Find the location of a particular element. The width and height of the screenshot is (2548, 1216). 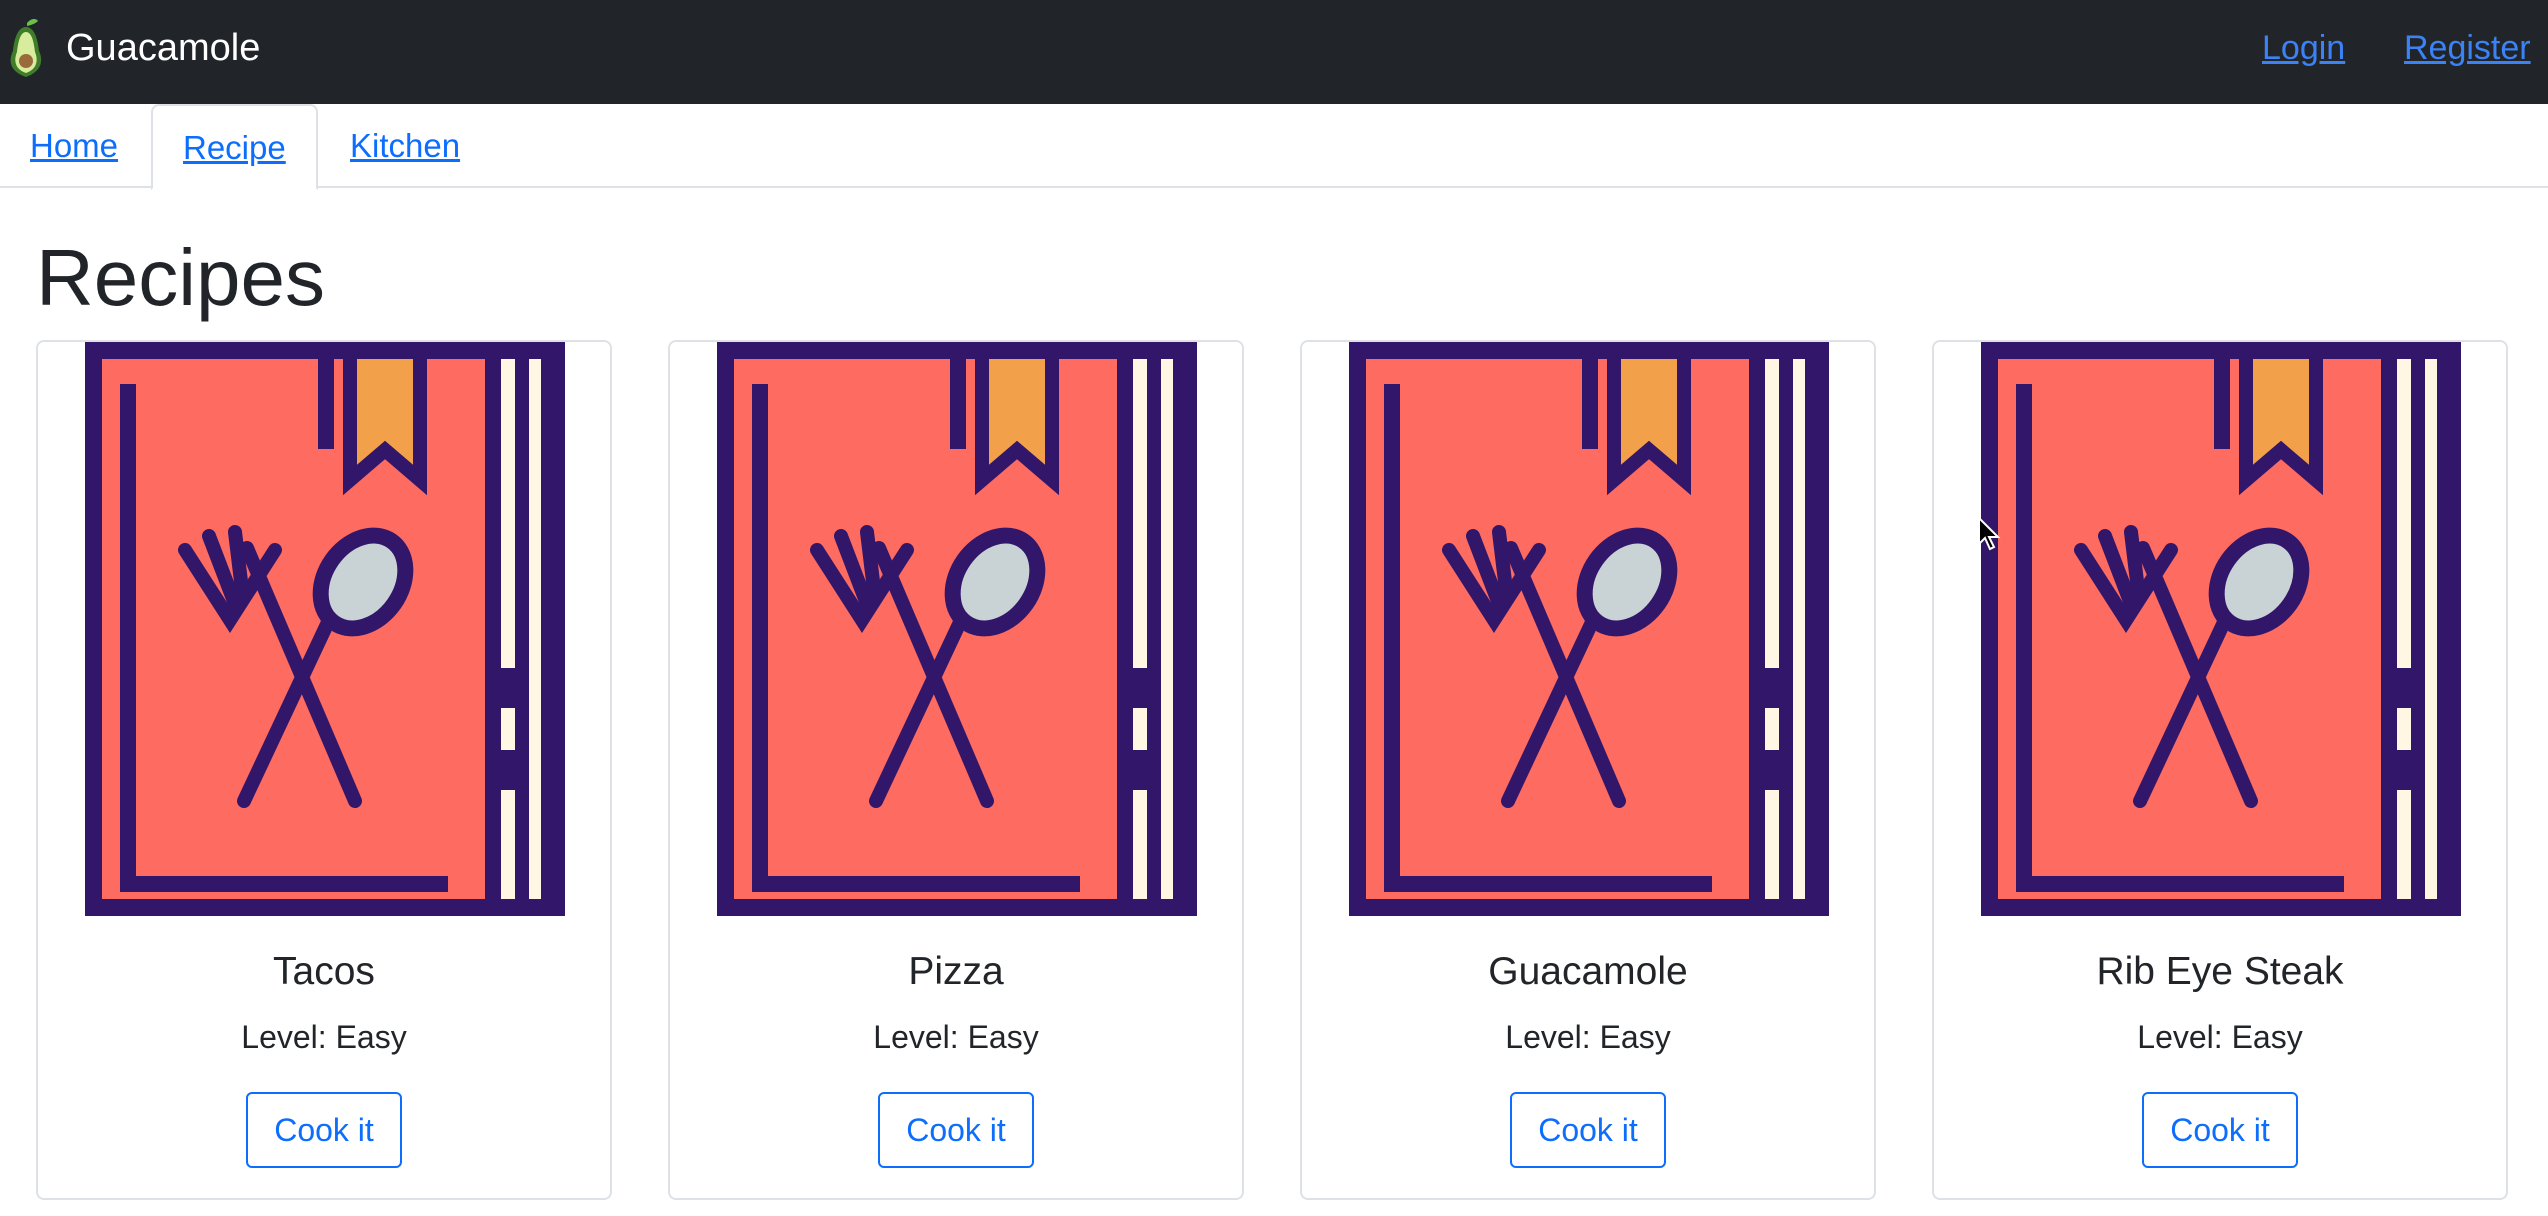

login-link: Login is located at coordinates (2303, 48).